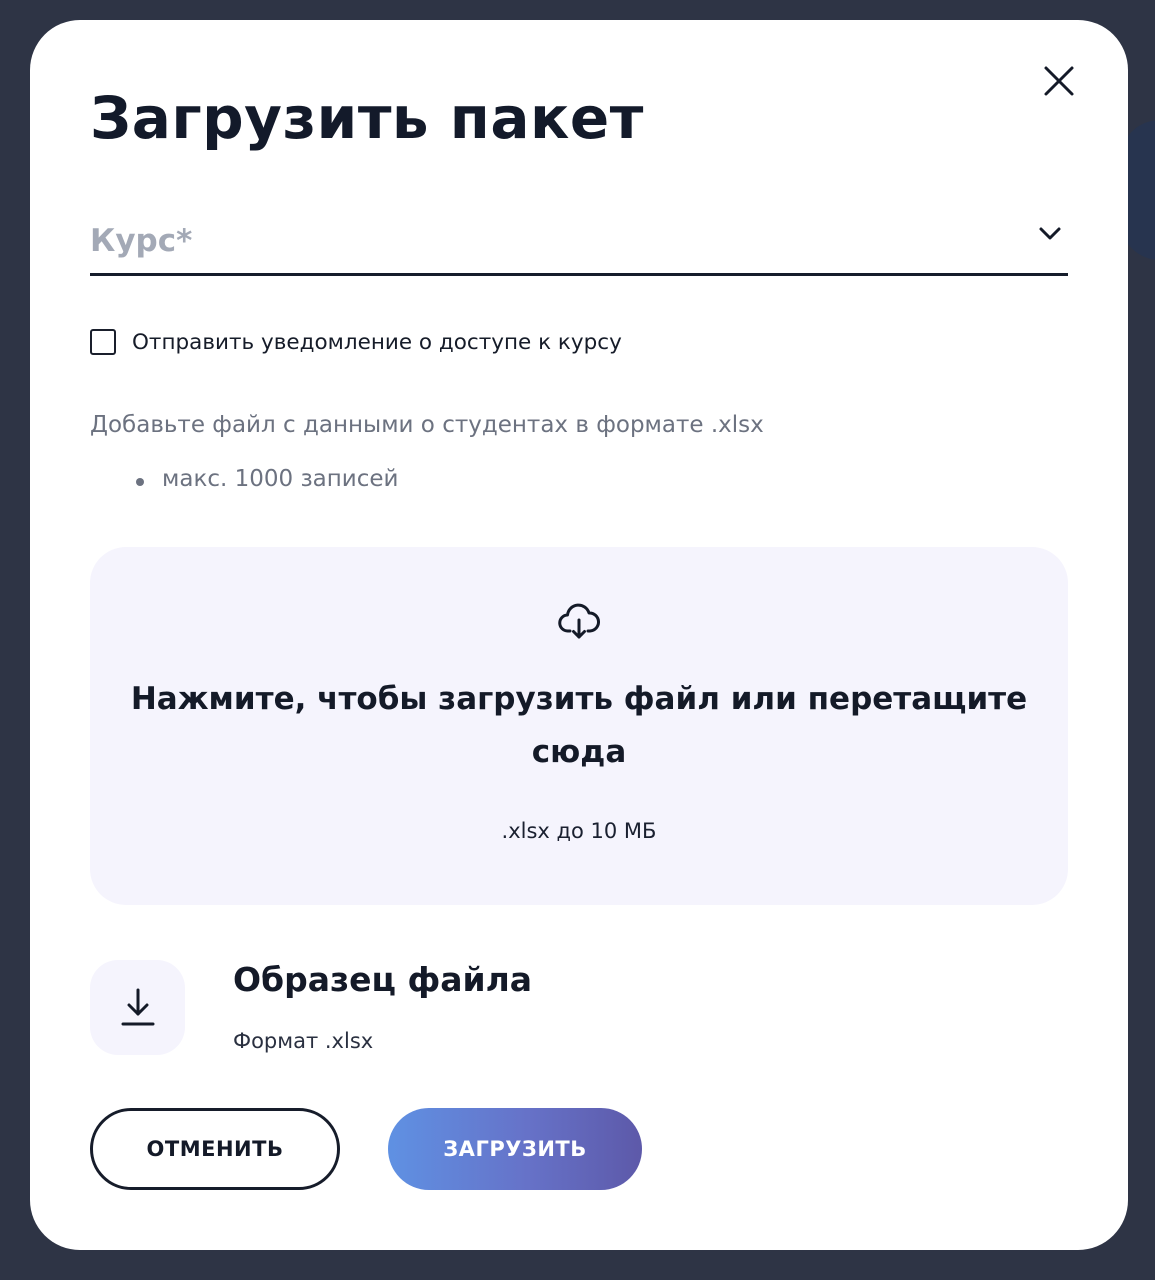 This screenshot has width=1155, height=1280. What do you see at coordinates (1050, 233) in the screenshot?
I see `chevron-down-icon` at bounding box center [1050, 233].